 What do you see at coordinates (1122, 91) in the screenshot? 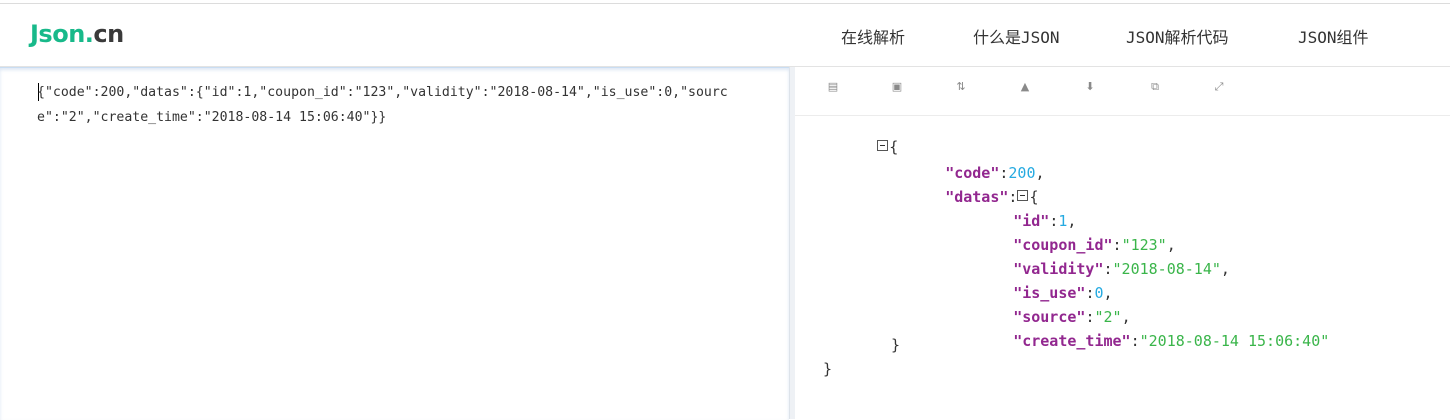
I see `viewer-toolbar: ▤ ▣ ⇅ ▲ ⬇ ⧉ ⤢` at bounding box center [1122, 91].